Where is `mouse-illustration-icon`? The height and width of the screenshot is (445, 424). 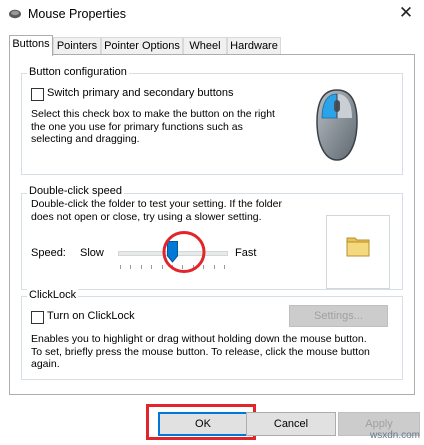
mouse-illustration-icon is located at coordinates (337, 126).